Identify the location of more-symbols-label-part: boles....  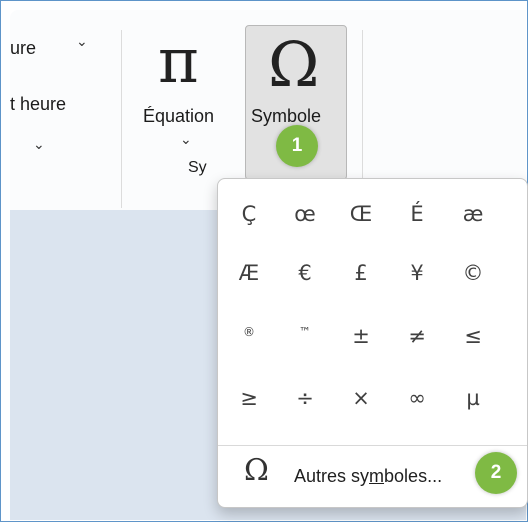
(413, 476).